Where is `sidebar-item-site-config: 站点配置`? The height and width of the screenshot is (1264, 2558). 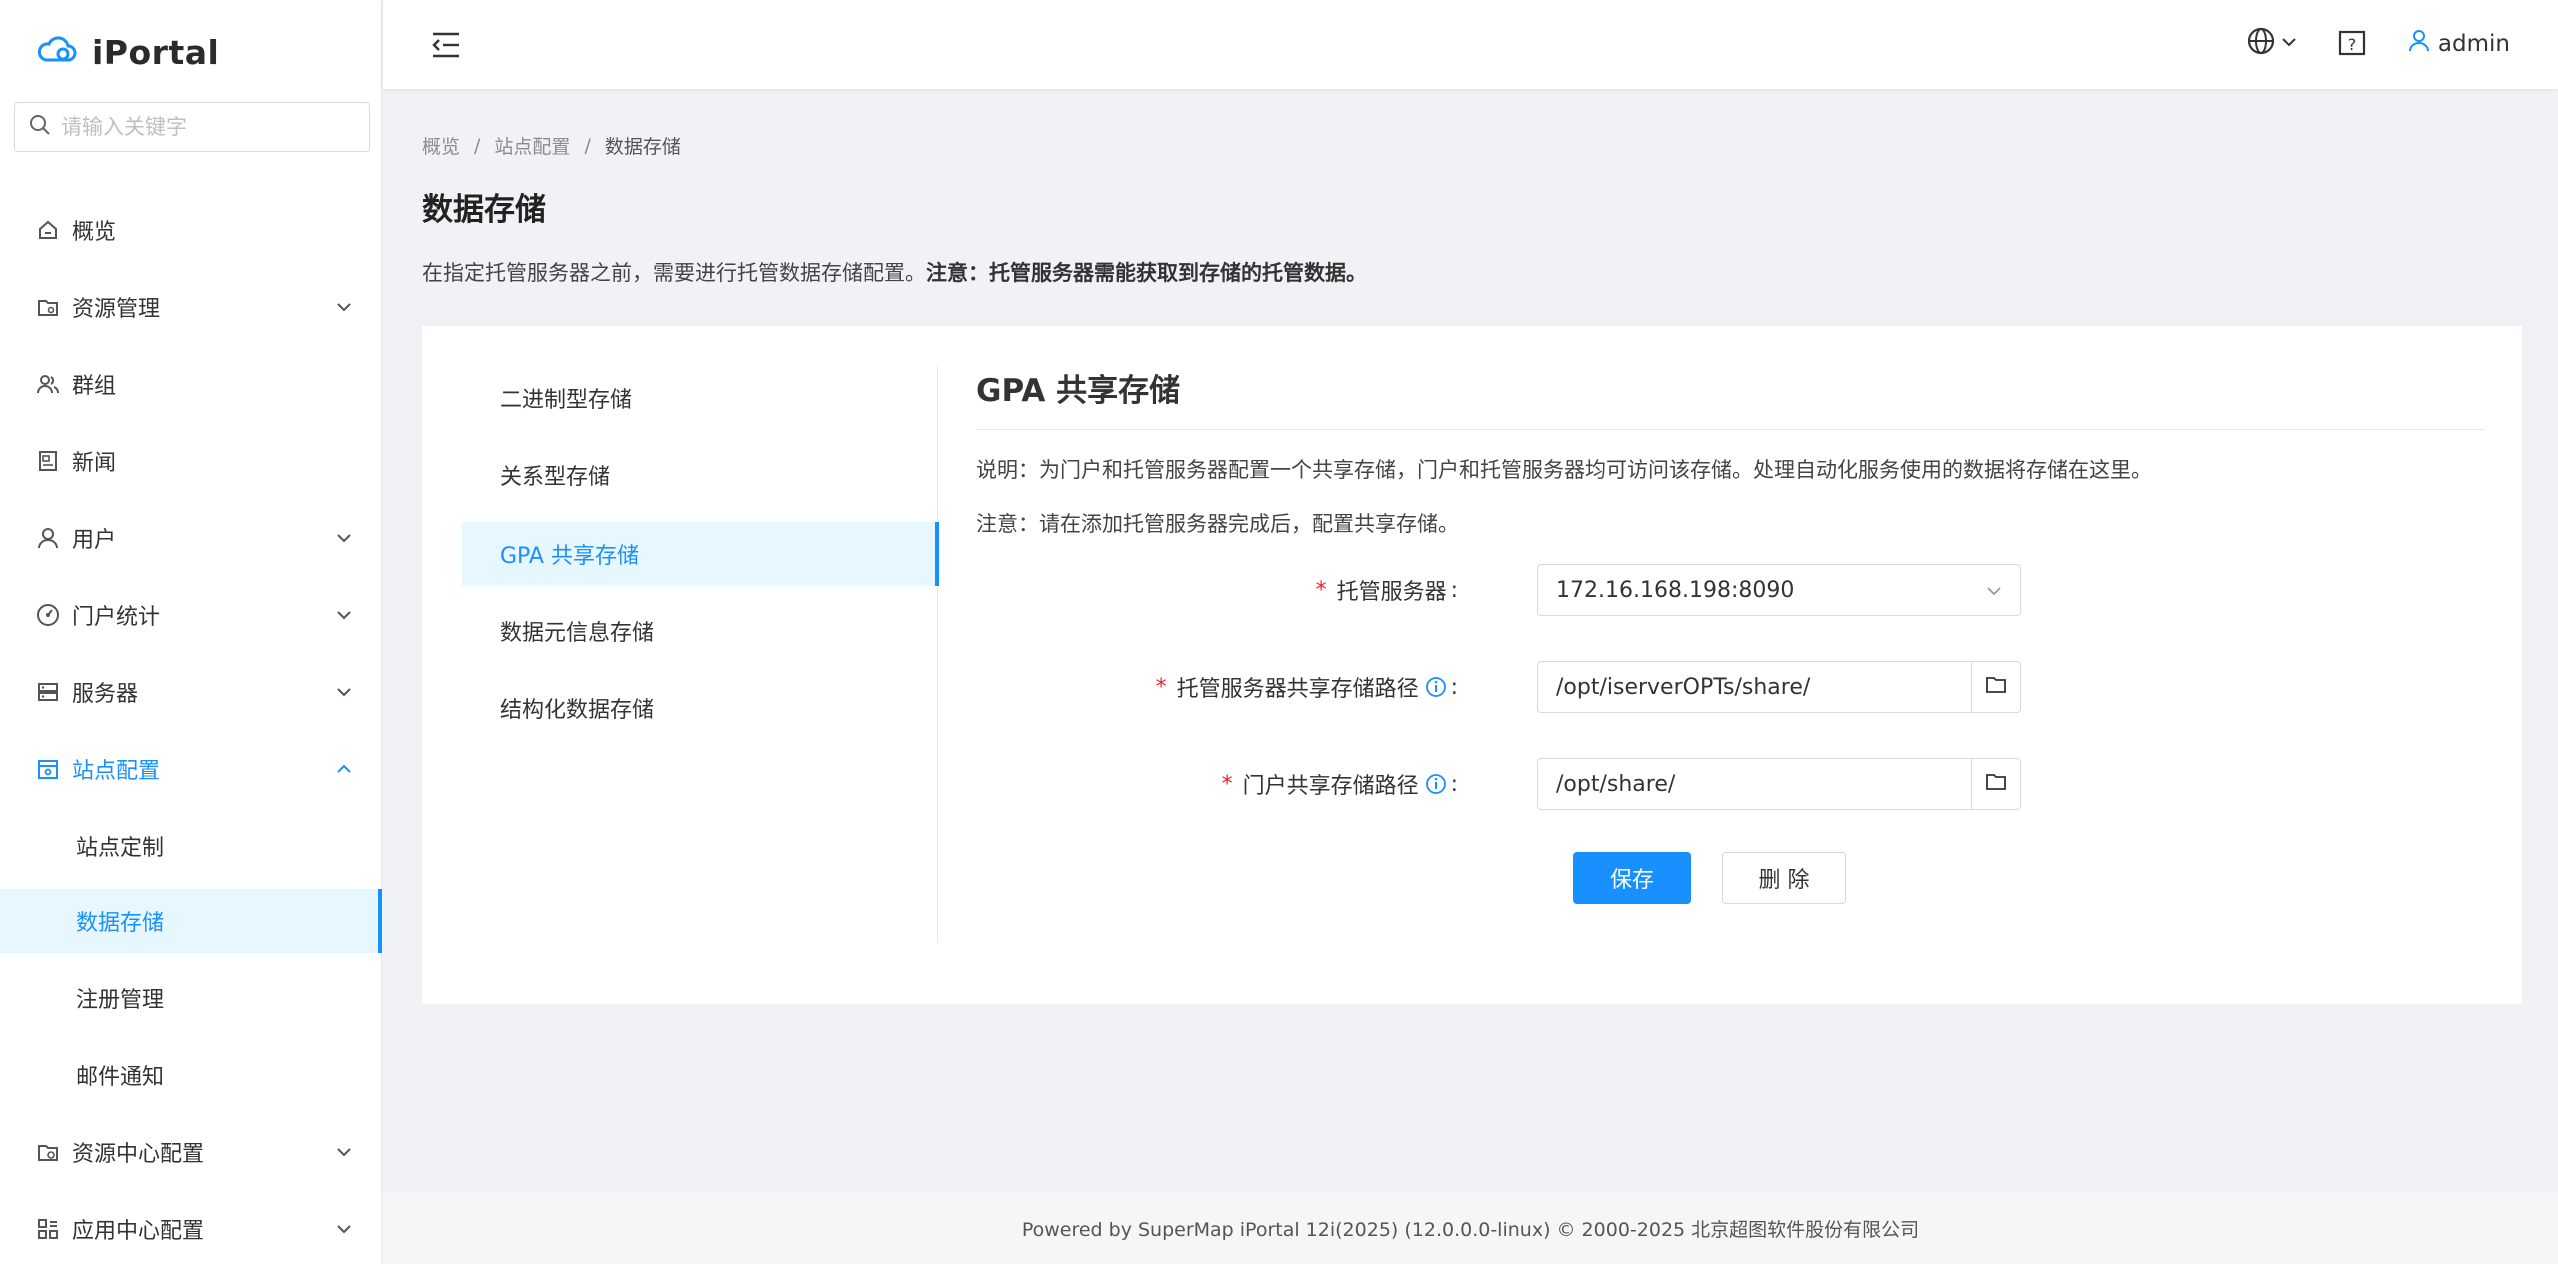 sidebar-item-site-config: 站点配置 is located at coordinates (191, 769).